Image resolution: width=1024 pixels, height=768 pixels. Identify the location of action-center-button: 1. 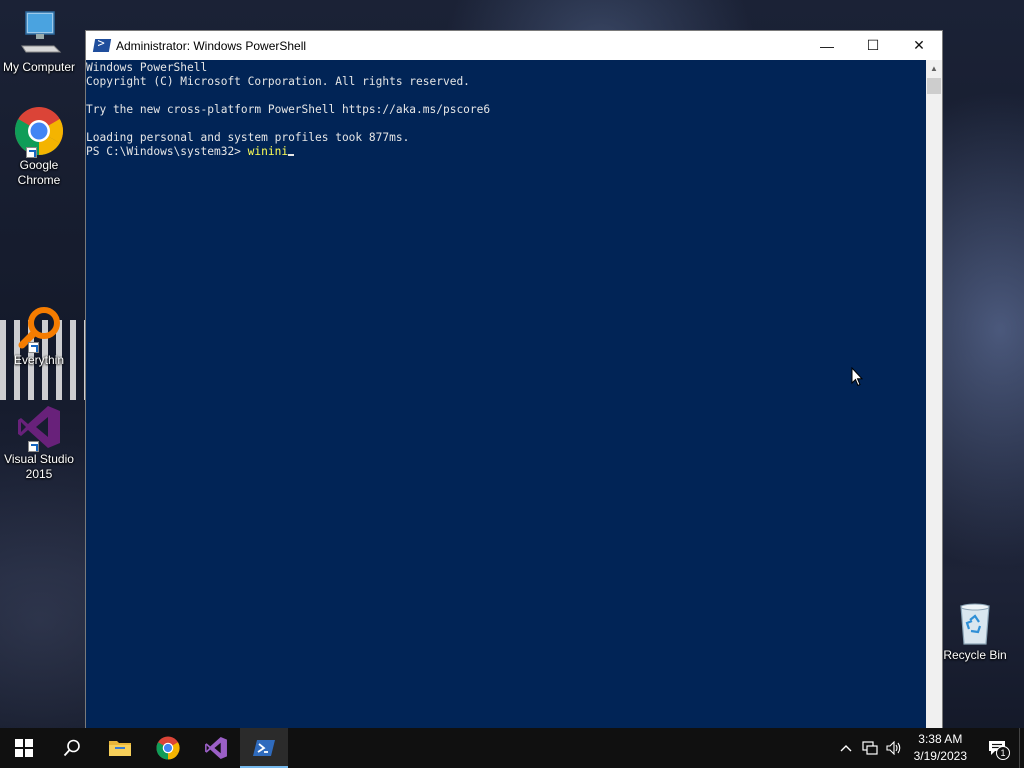
(997, 748).